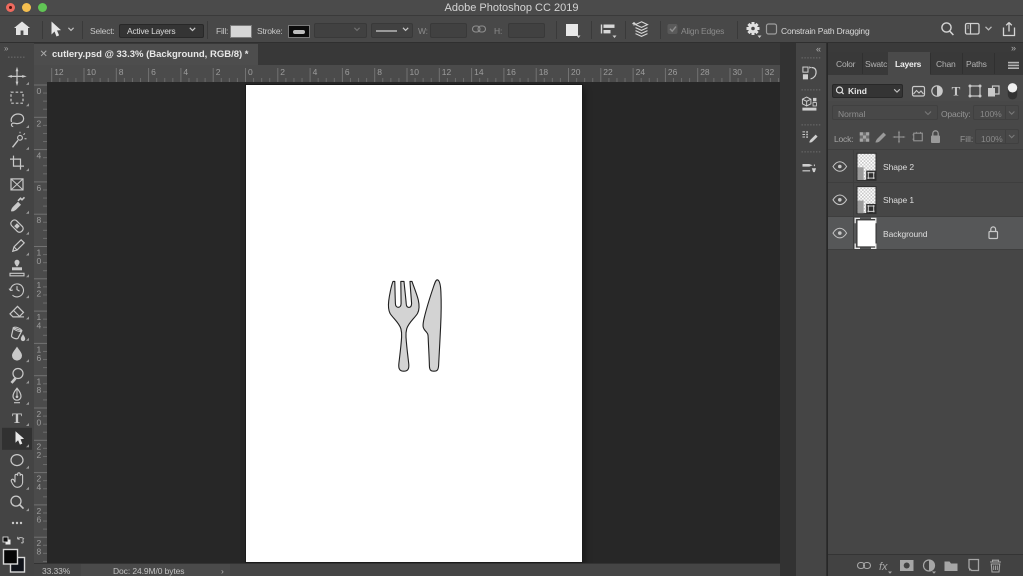 Image resolution: width=1023 pixels, height=576 pixels. I want to click on svg-text: 26, so click(673, 72).